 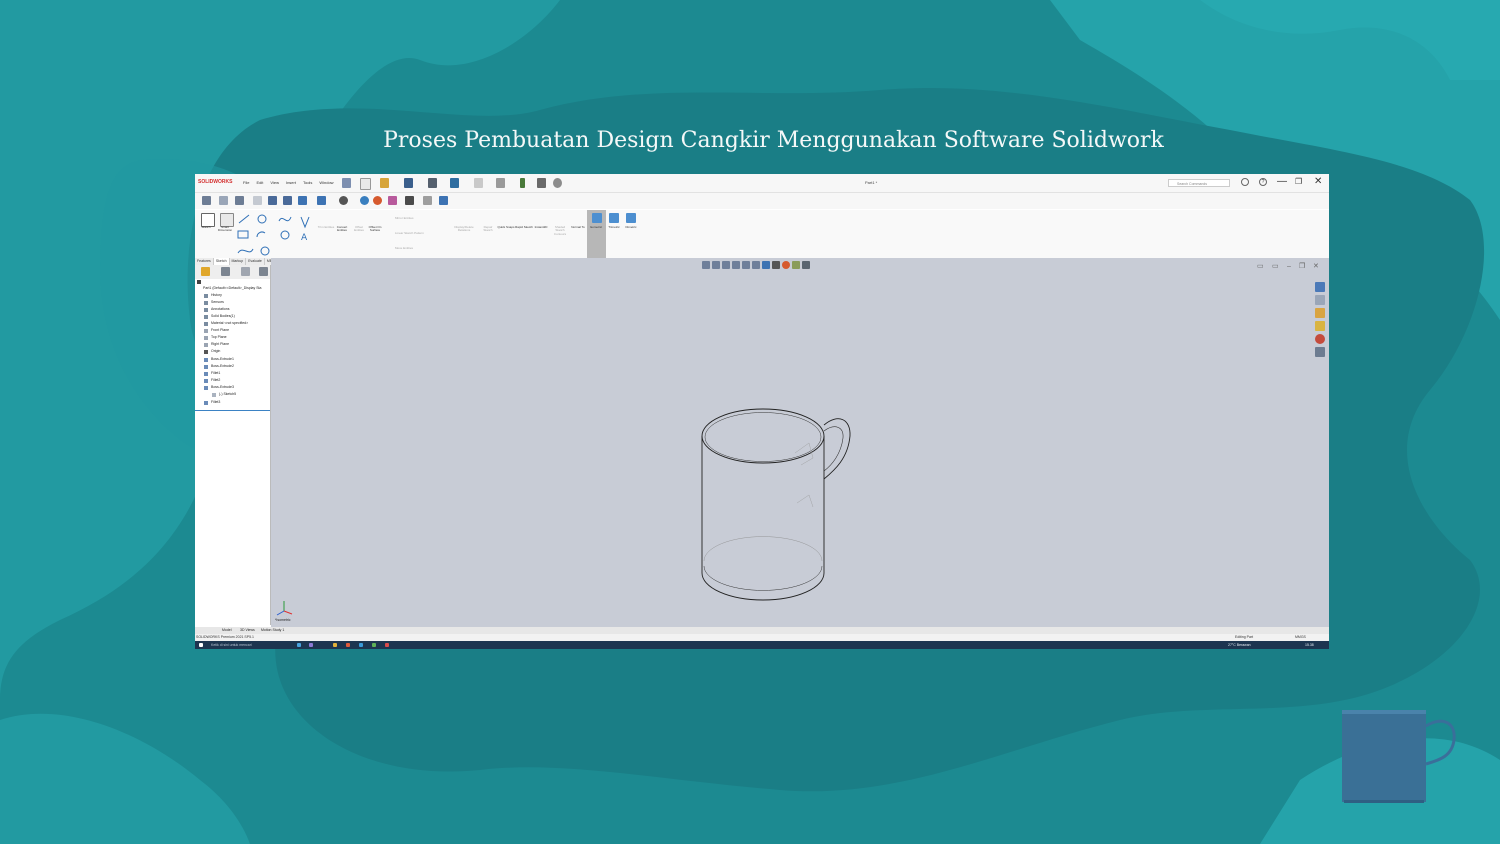 I want to click on tree-item-fillet1: Fillet1, so click(x=215, y=373).